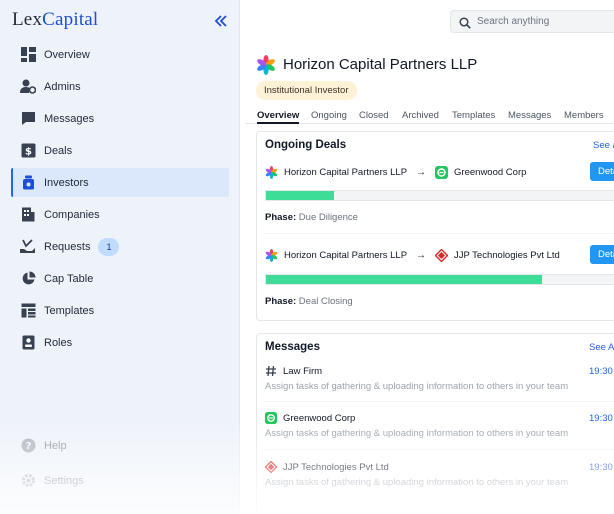 This screenshot has width=614, height=514. What do you see at coordinates (109, 246) in the screenshot?
I see `requests-count-badge: 1` at bounding box center [109, 246].